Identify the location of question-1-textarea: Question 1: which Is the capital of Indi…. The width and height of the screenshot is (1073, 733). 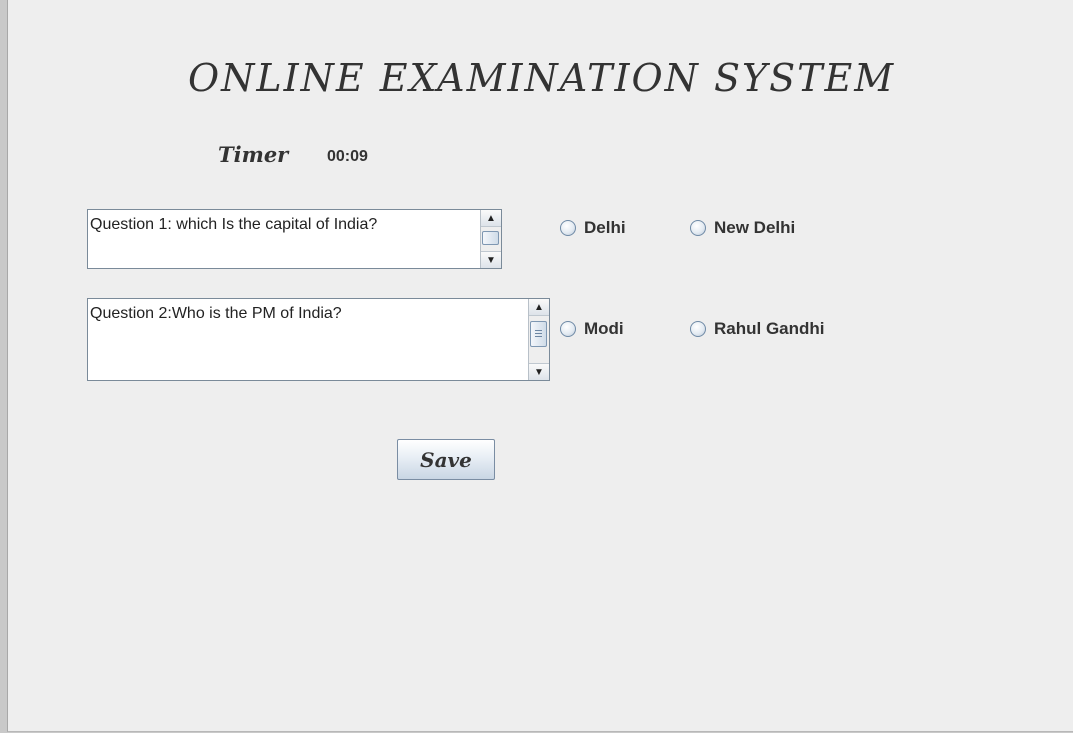
(294, 239).